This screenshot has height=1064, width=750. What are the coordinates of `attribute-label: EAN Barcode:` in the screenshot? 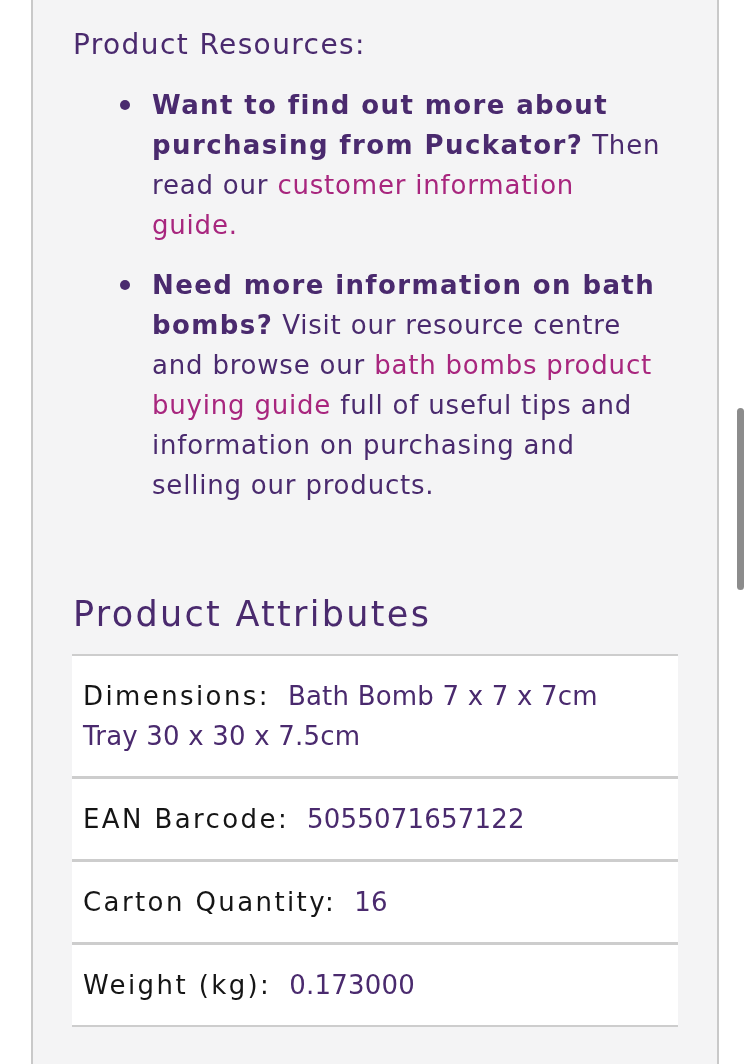 It's located at (186, 819).